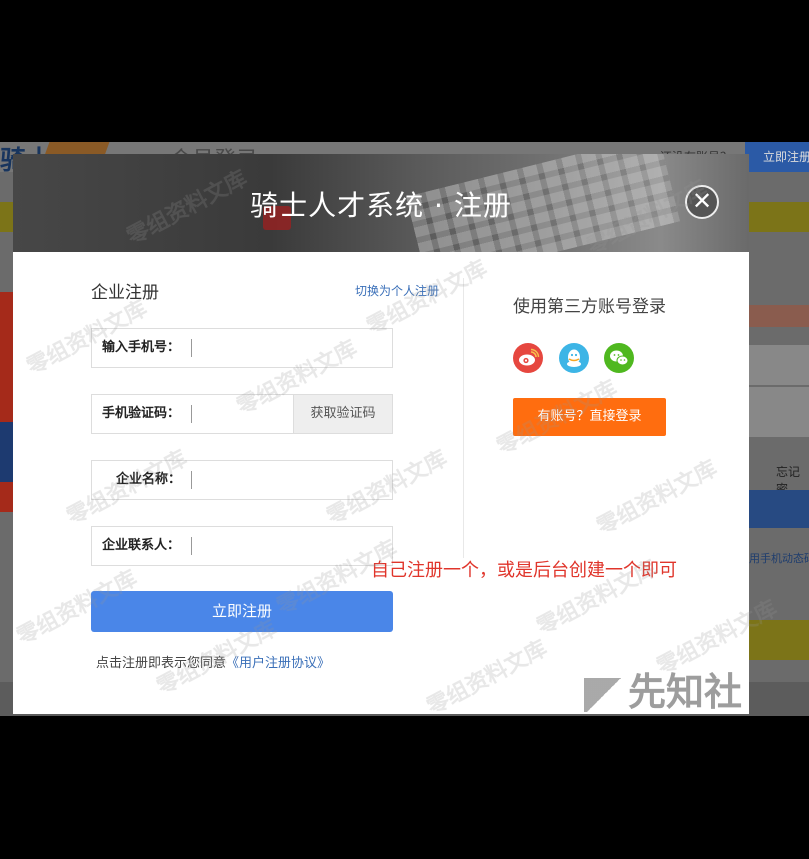 The width and height of the screenshot is (809, 859). Describe the element at coordinates (619, 358) in the screenshot. I see `wechat-icon` at that location.